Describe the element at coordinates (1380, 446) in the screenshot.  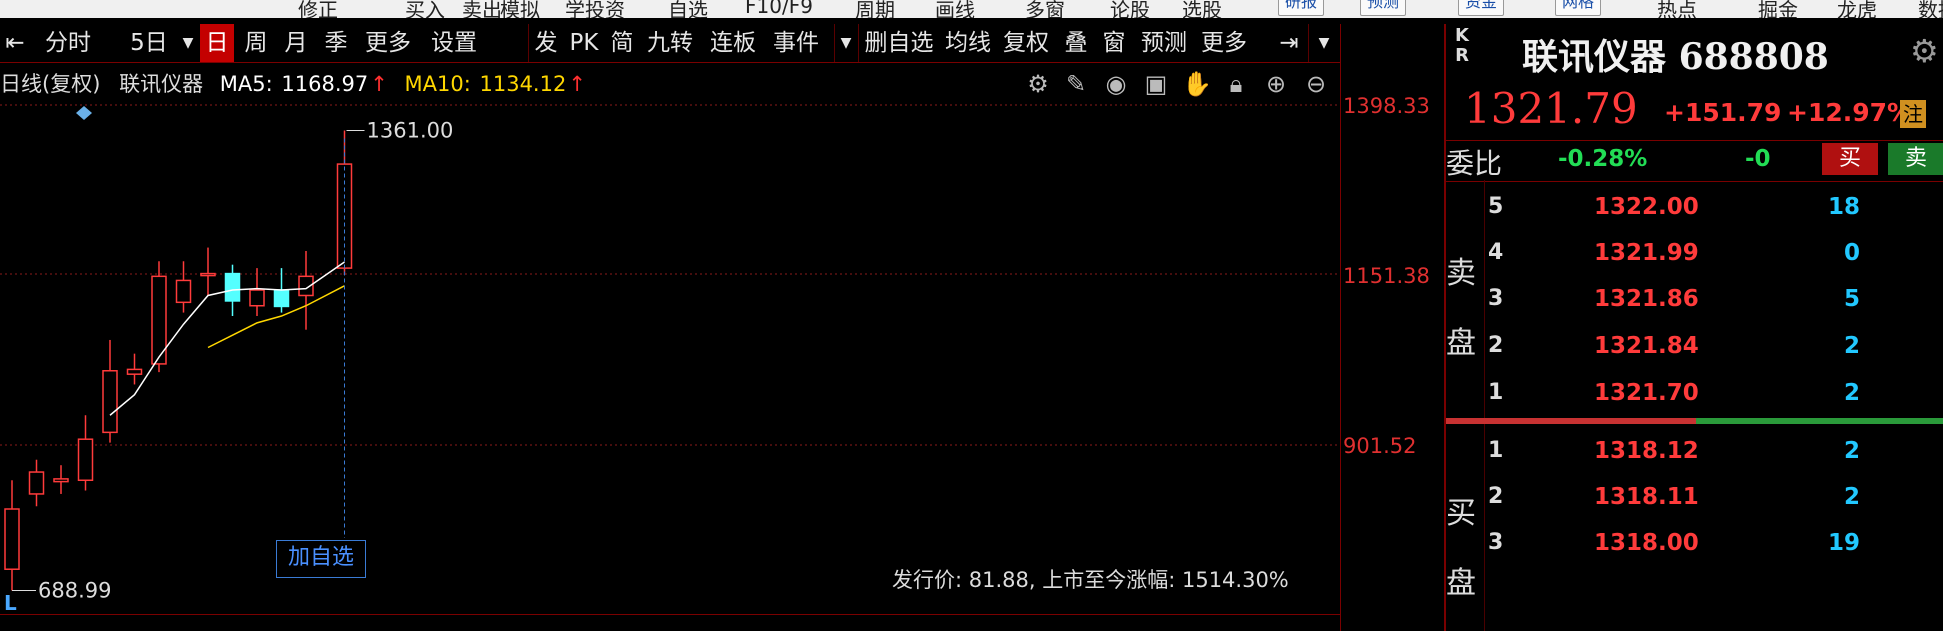
I see `y-tick-label: 901.52` at that location.